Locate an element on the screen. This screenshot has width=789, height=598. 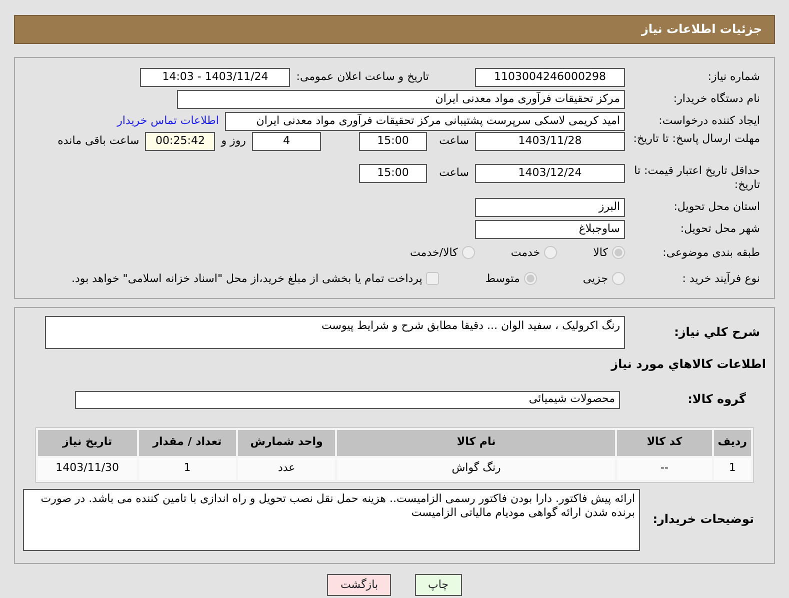
field-value: 1403/11/24 - 14:03 is located at coordinates (215, 77).